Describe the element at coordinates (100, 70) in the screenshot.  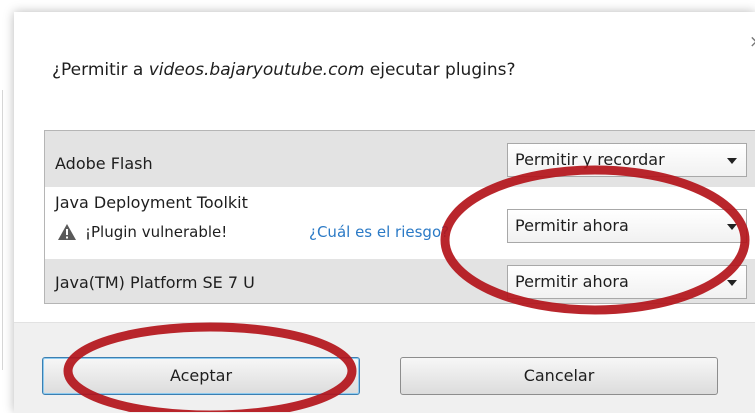
I see `question-prefix: ¿Permitir a` at that location.